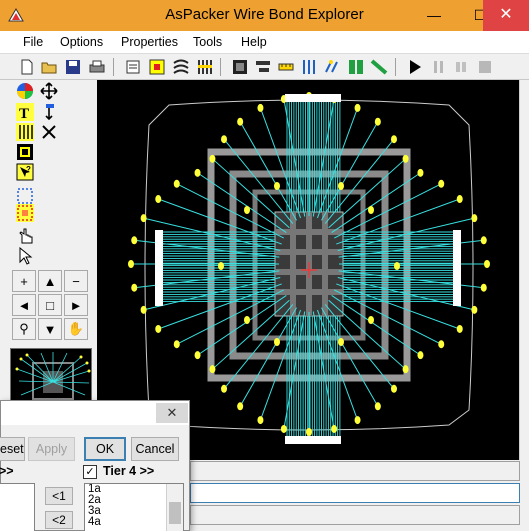  What do you see at coordinates (49, 91) in the screenshot?
I see `move-cross-icon` at bounding box center [49, 91].